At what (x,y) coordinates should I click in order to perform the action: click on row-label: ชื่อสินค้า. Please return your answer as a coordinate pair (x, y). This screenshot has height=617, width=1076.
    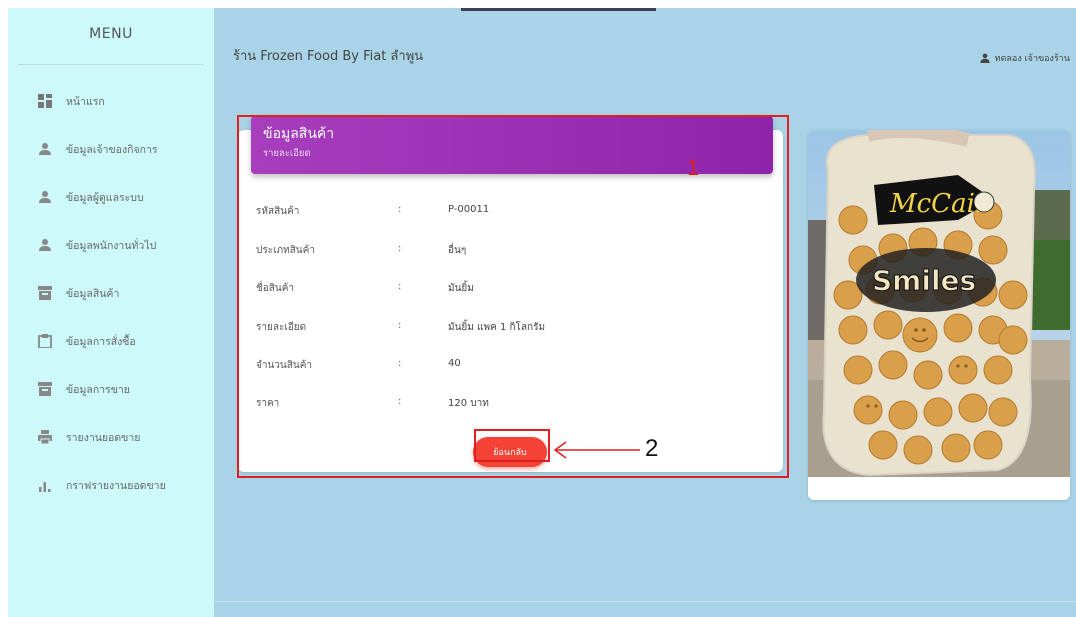
    Looking at the image, I should click on (275, 288).